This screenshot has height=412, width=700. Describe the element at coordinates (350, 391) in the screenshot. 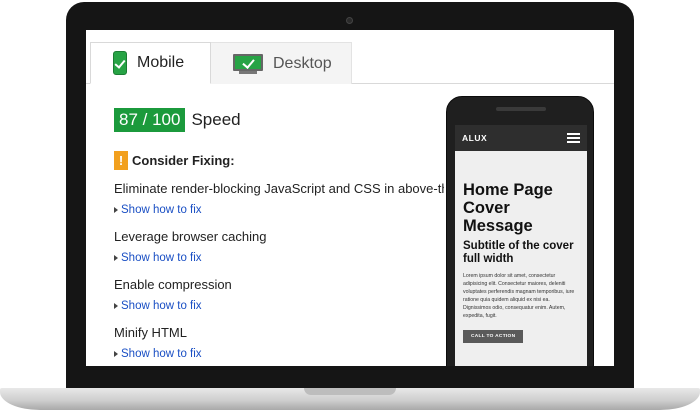

I see `laptop-notch` at that location.